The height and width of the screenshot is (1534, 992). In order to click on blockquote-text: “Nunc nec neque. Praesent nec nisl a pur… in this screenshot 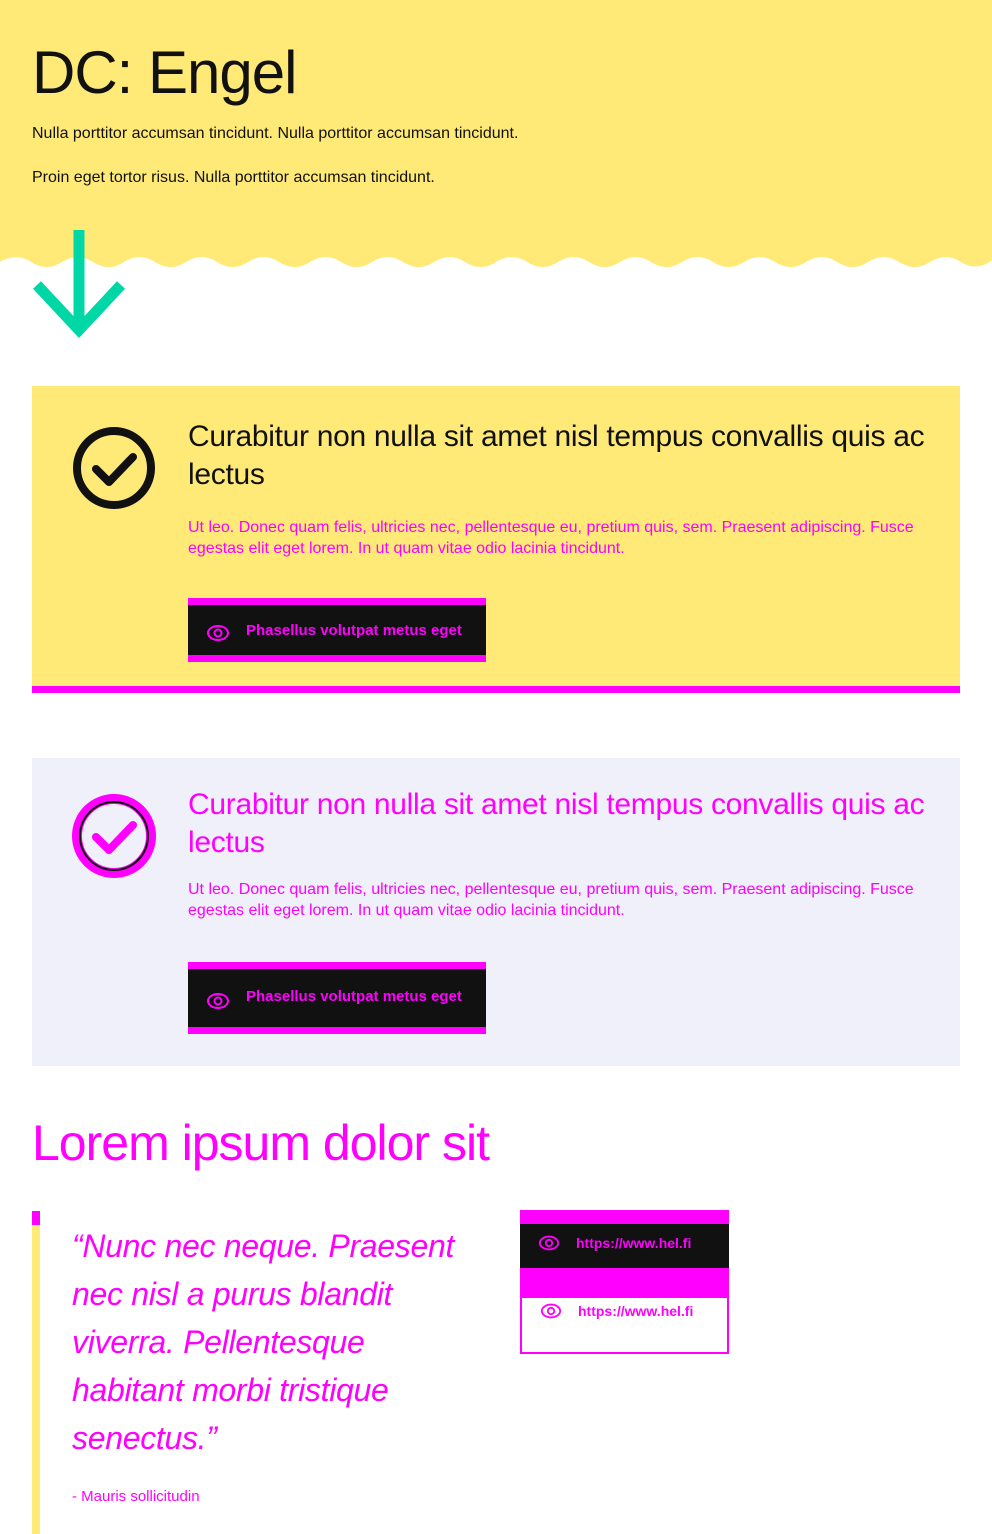, I will do `click(263, 1342)`.